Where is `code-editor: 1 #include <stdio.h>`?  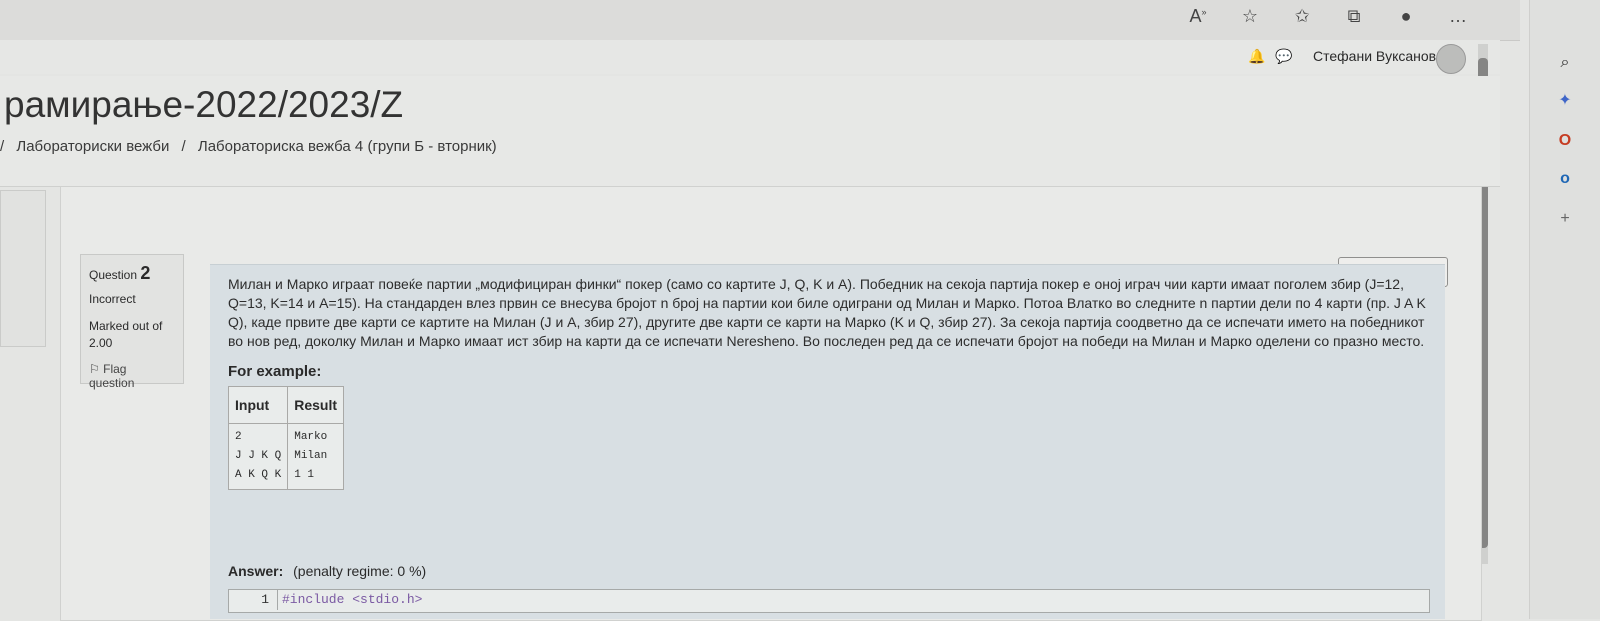
code-editor: 1 #include <stdio.h> is located at coordinates (829, 601).